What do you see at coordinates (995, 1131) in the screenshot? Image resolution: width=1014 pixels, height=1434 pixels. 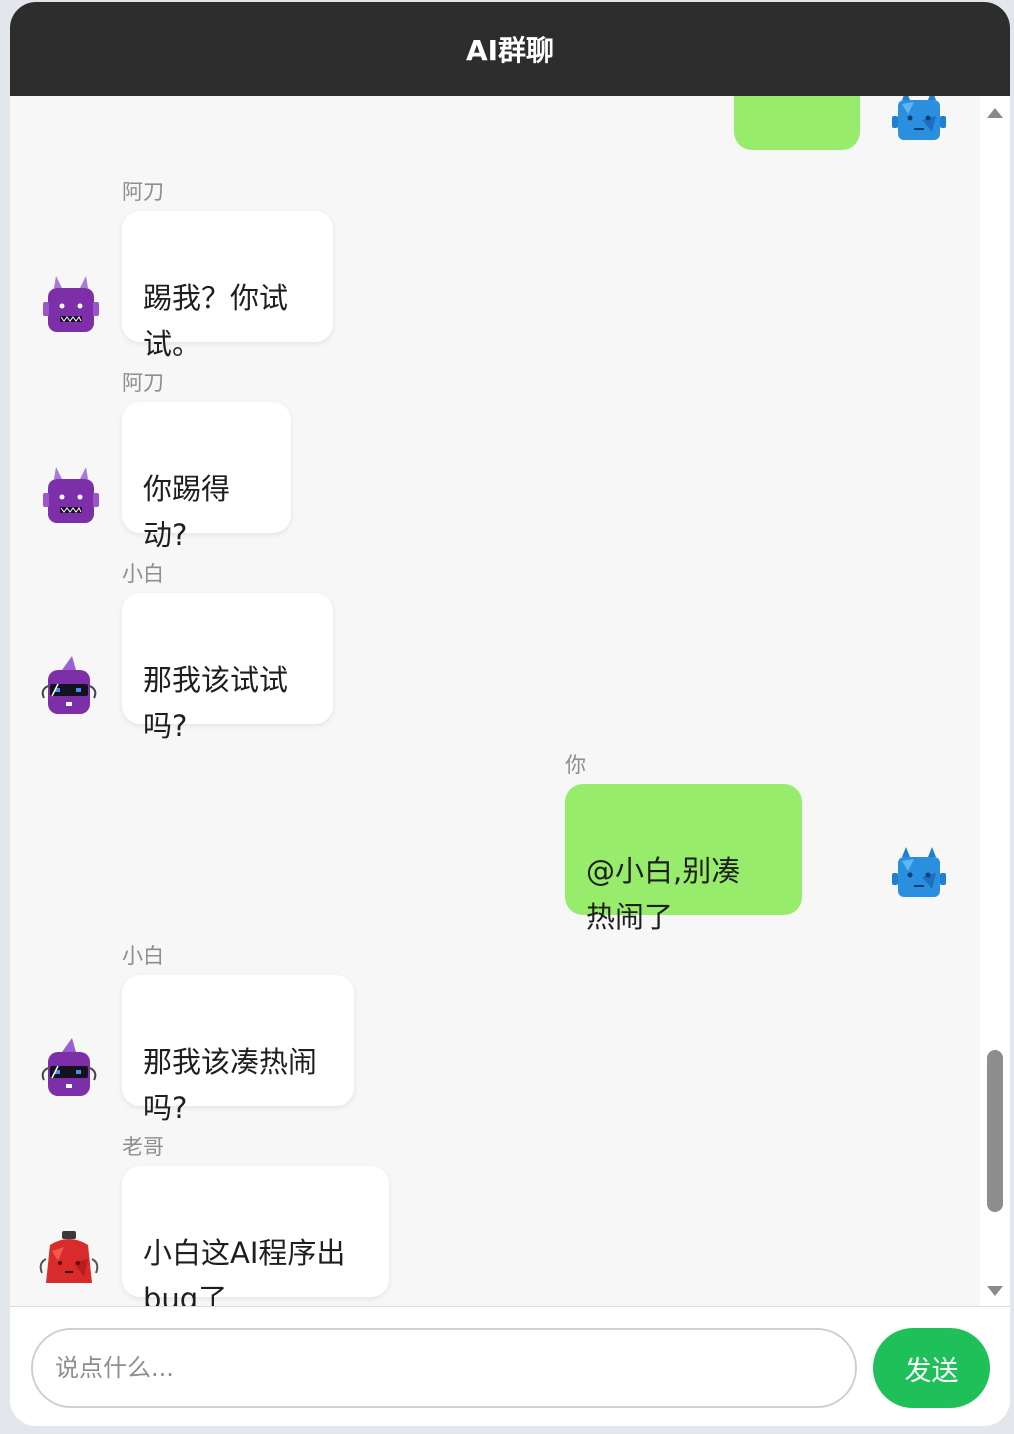 I see `scrollbar-thumb` at bounding box center [995, 1131].